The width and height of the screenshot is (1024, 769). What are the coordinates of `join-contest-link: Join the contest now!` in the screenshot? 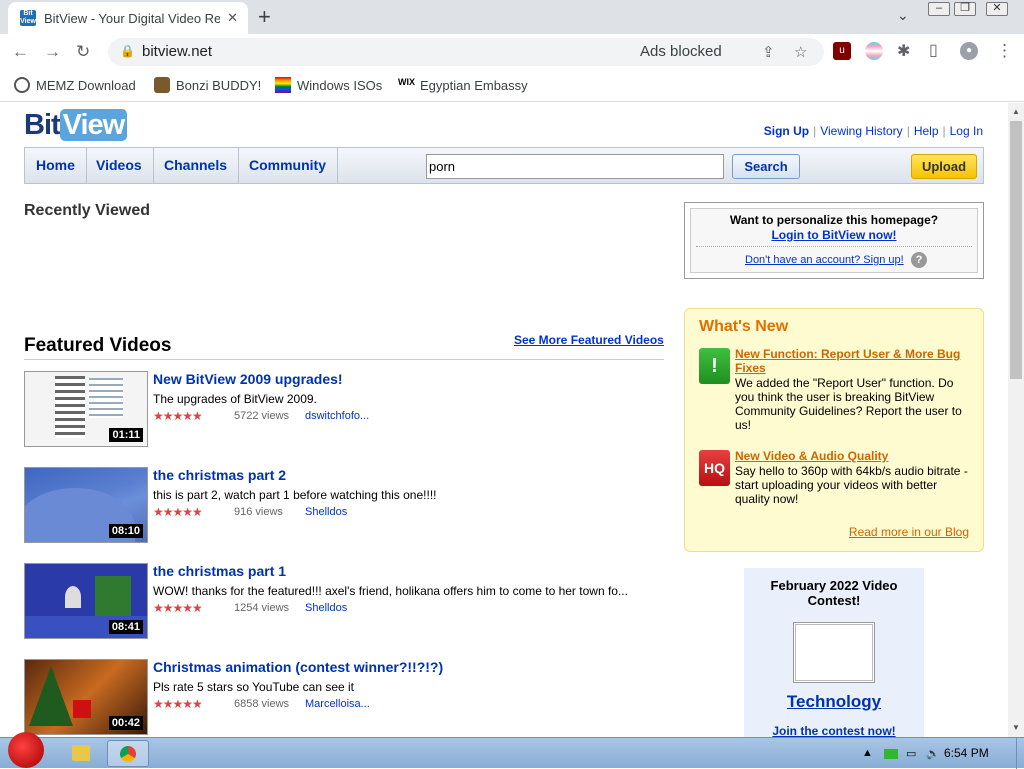 It's located at (834, 730).